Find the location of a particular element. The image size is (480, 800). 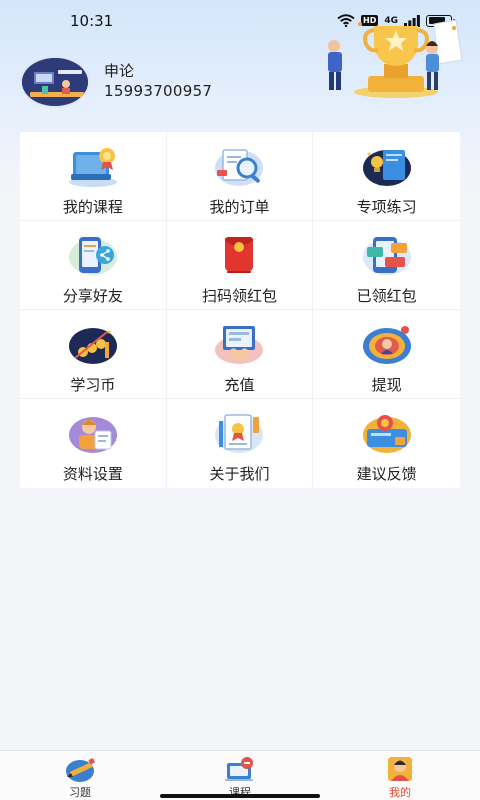

tab-me: 我的 is located at coordinates (400, 775).